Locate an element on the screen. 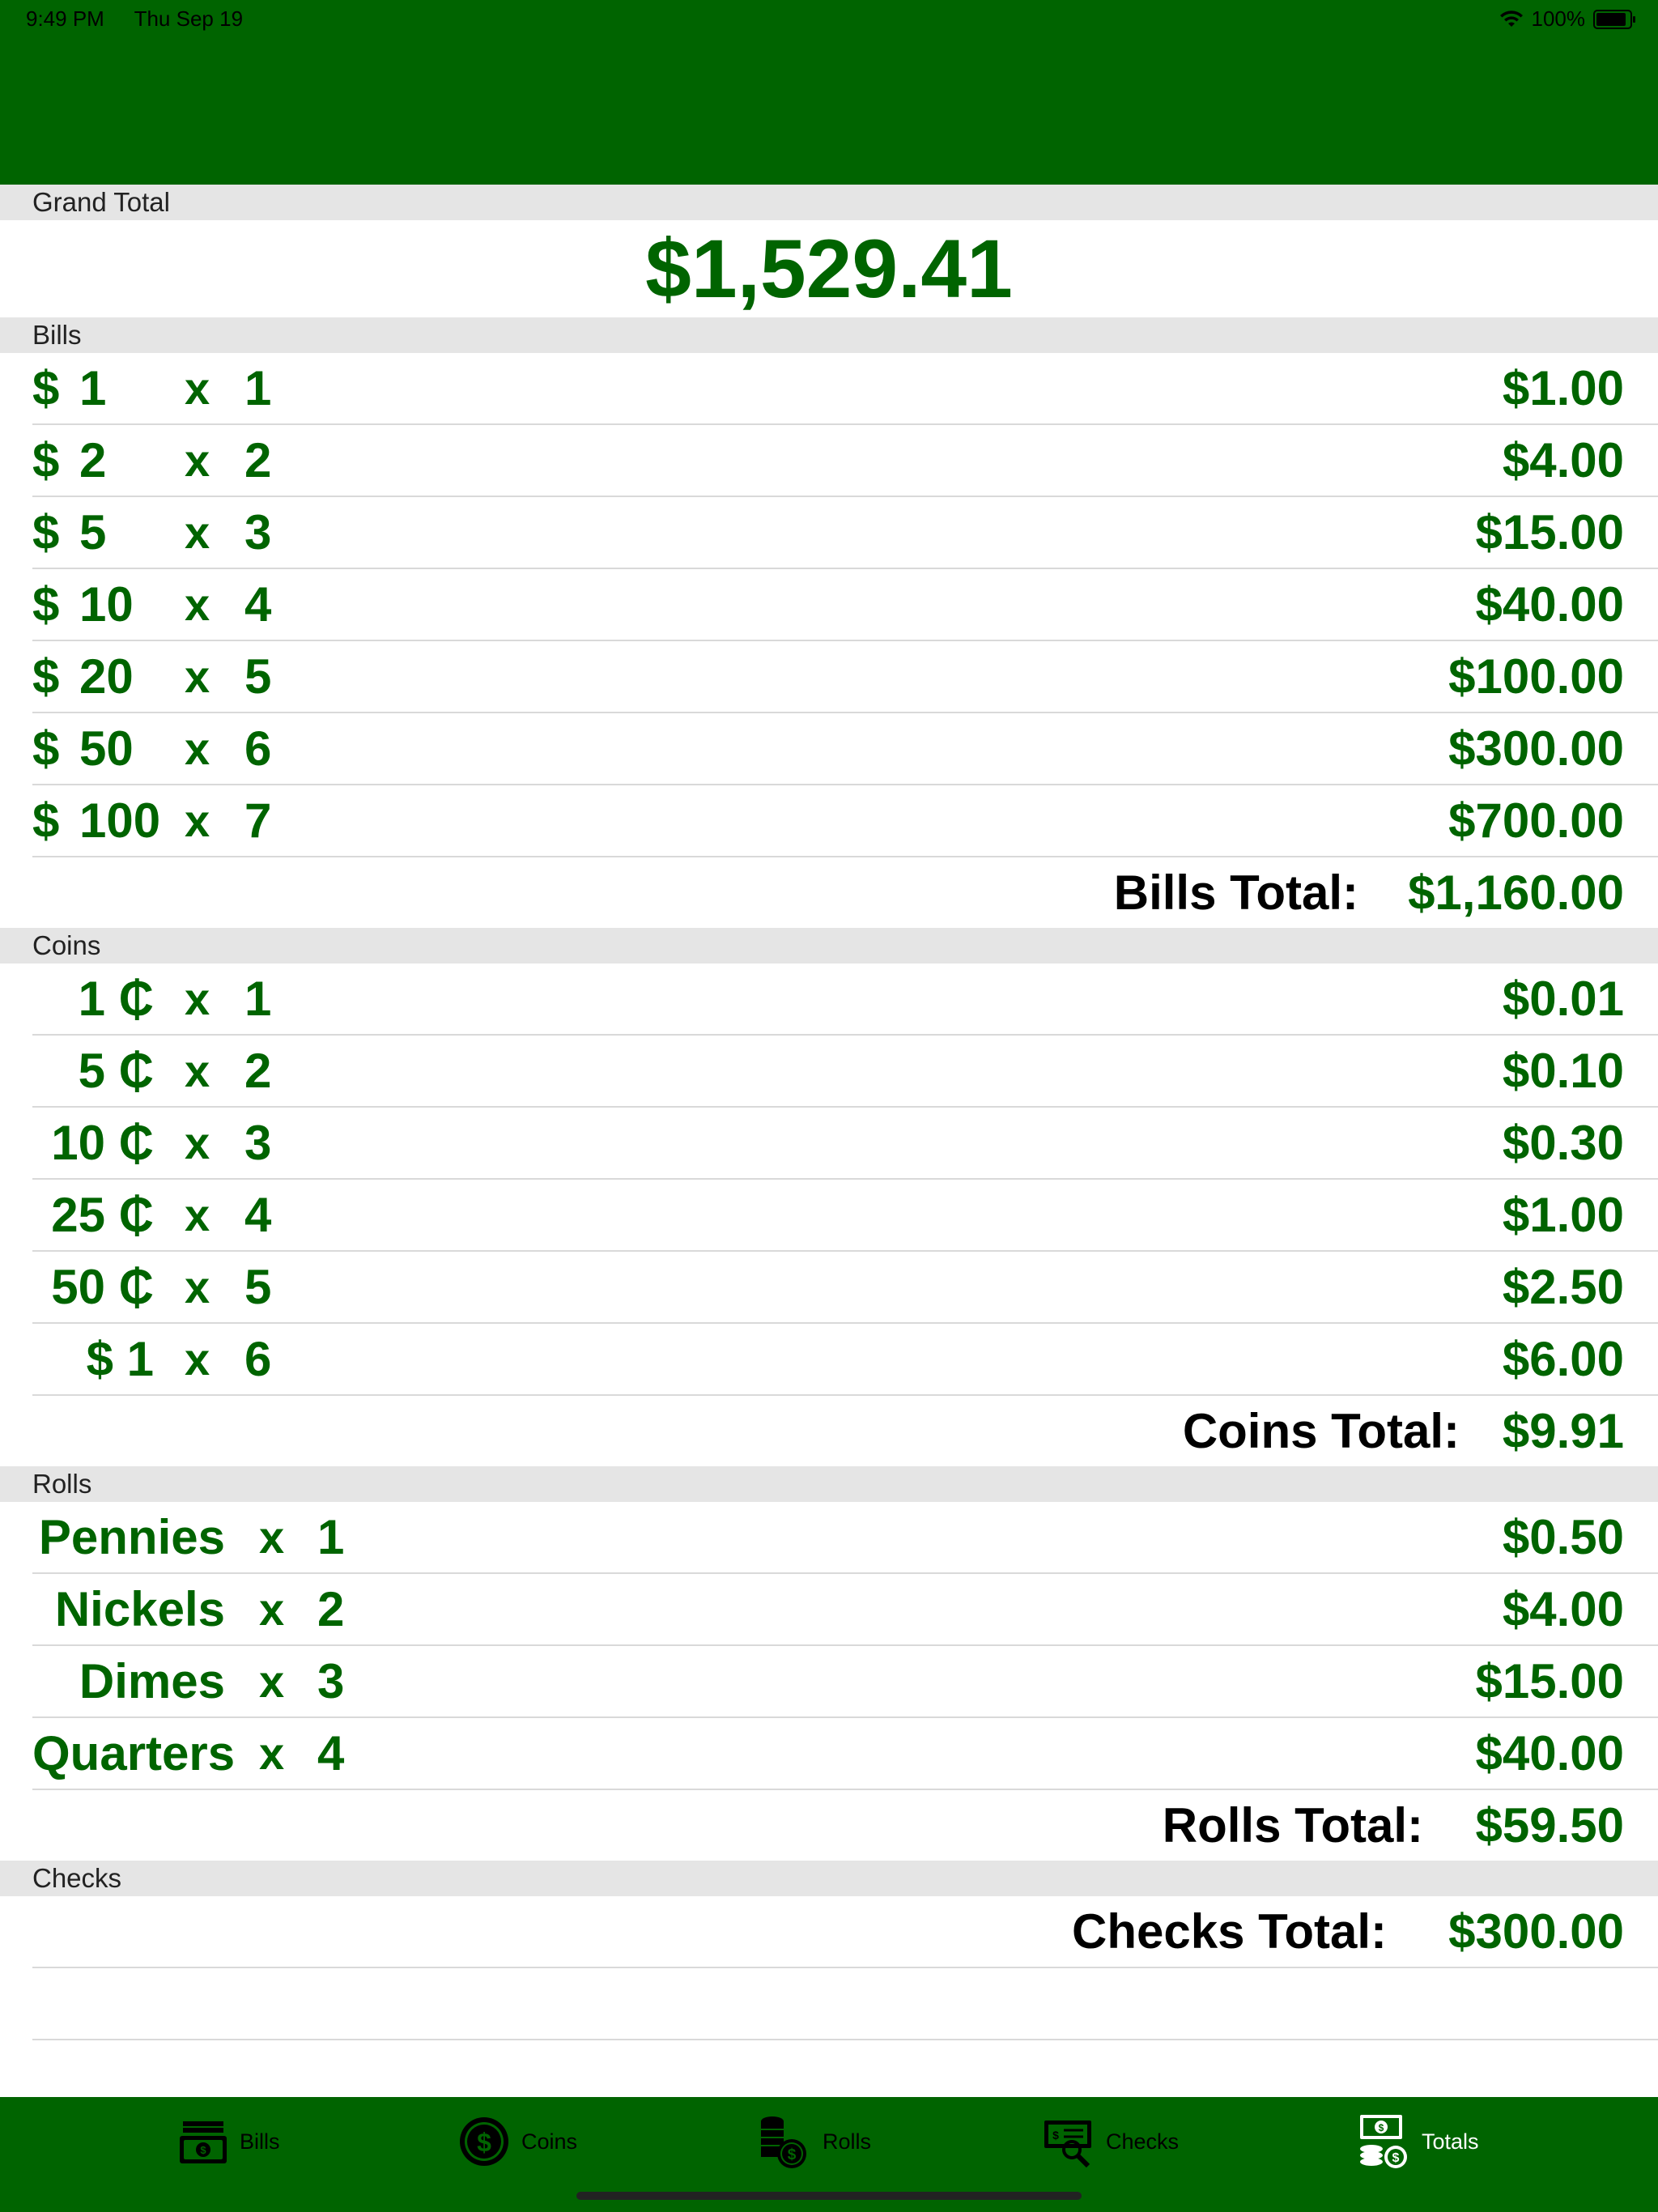 Image resolution: width=1658 pixels, height=2212 pixels. bill-denomination: $5 is located at coordinates (69, 532).